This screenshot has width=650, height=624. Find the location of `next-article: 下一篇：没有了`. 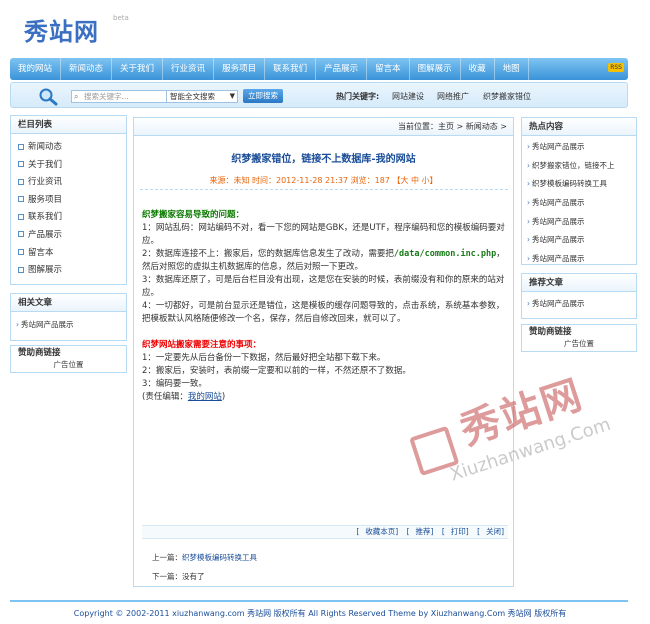

next-article: 下一篇：没有了 is located at coordinates (178, 576).